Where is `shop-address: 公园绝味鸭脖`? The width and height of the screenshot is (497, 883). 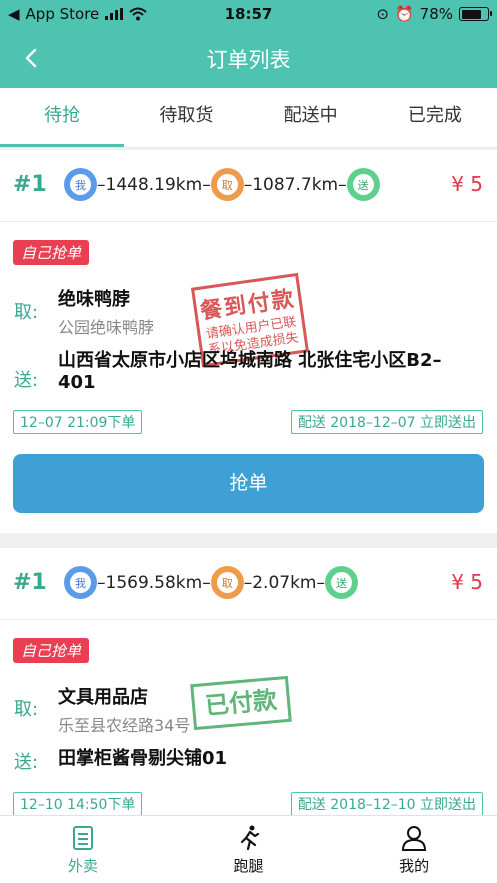 shop-address: 公园绝味鸭脖 is located at coordinates (106, 327).